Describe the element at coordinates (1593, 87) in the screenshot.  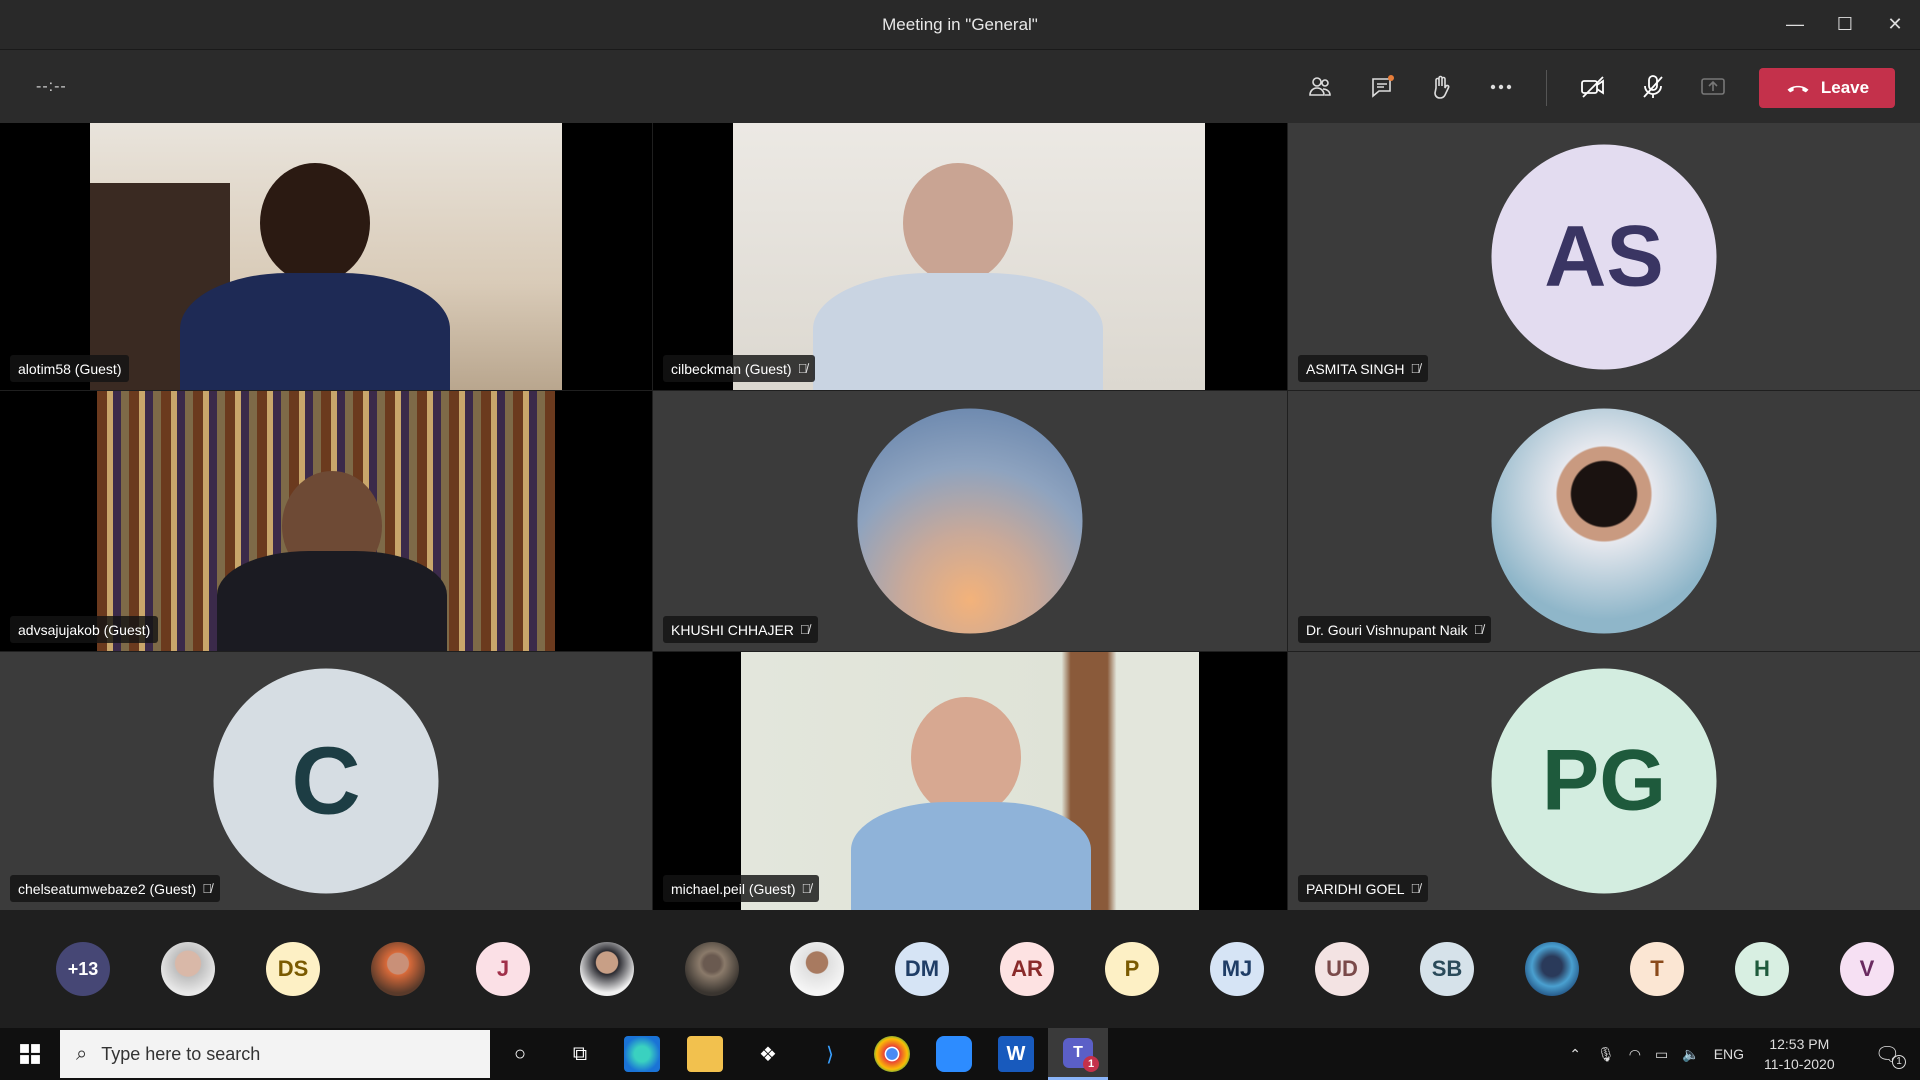
I see `camera-off-icon` at that location.